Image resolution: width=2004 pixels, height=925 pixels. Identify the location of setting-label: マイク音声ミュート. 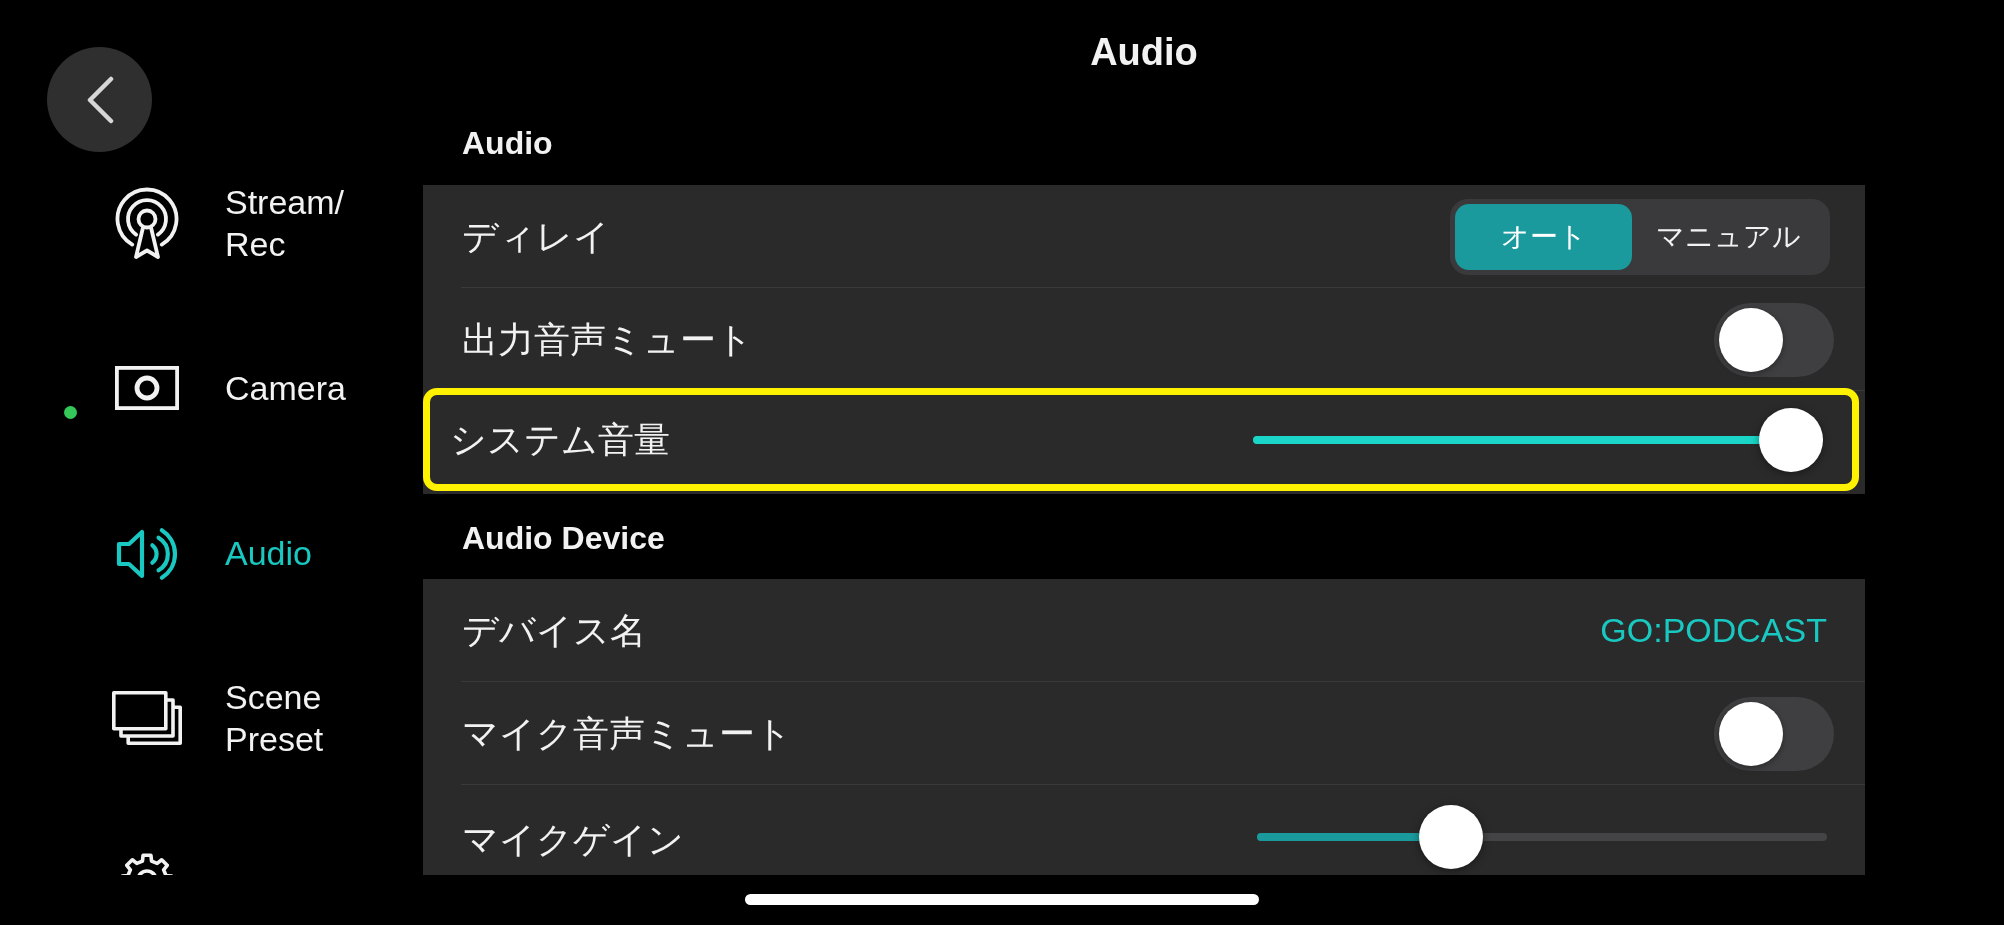
(627, 733).